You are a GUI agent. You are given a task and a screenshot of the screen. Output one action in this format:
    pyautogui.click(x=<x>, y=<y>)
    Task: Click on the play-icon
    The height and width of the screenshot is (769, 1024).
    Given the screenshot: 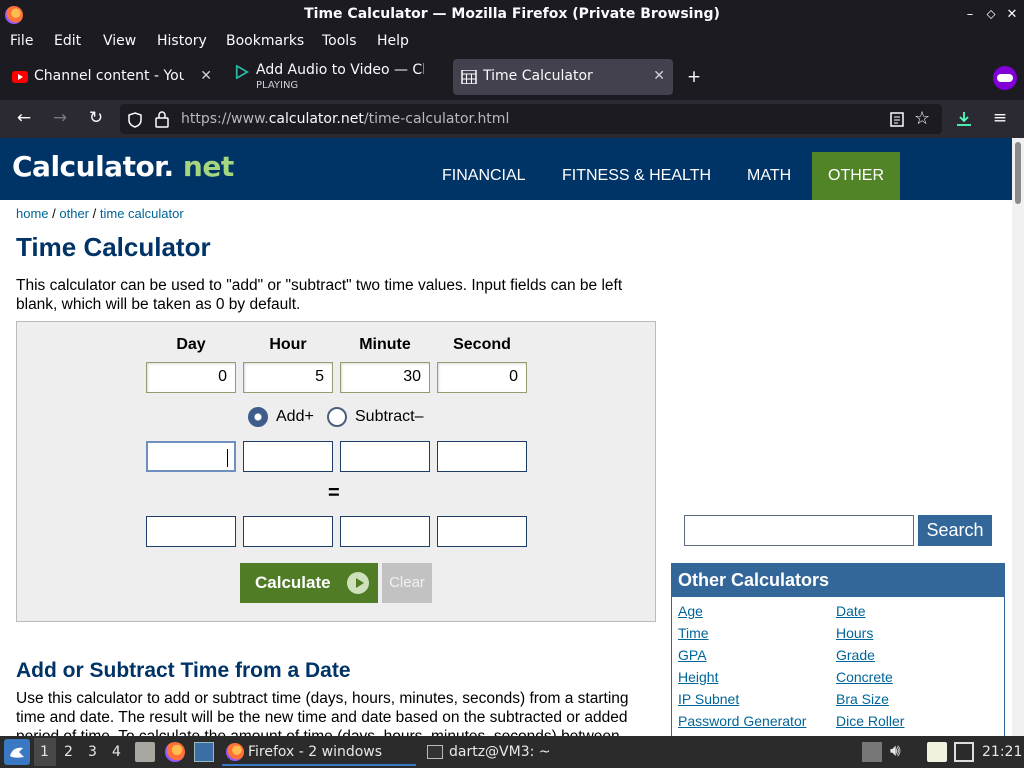 What is the action you would take?
    pyautogui.click(x=242, y=72)
    